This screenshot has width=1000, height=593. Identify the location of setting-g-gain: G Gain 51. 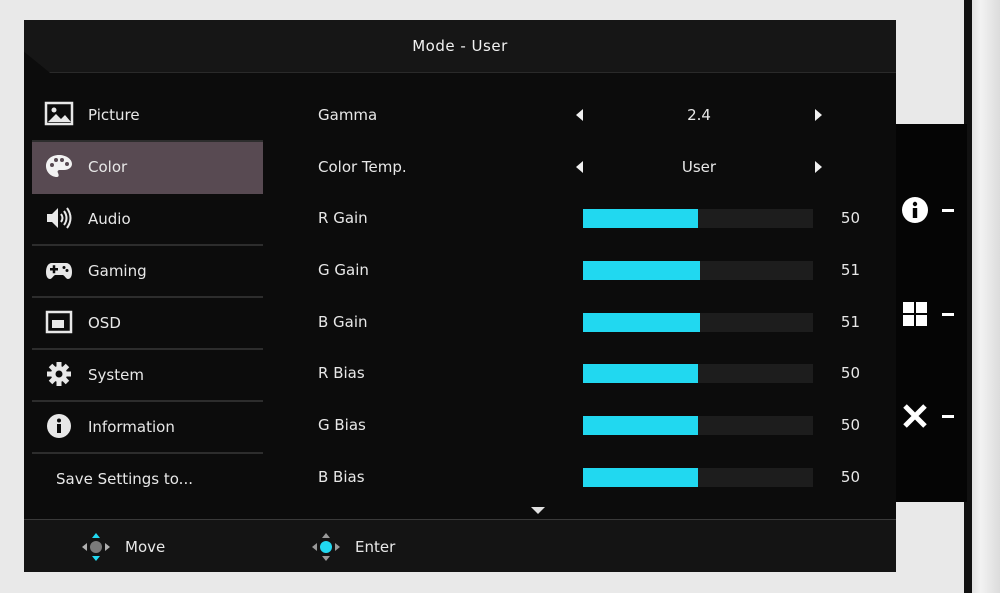
(584, 271).